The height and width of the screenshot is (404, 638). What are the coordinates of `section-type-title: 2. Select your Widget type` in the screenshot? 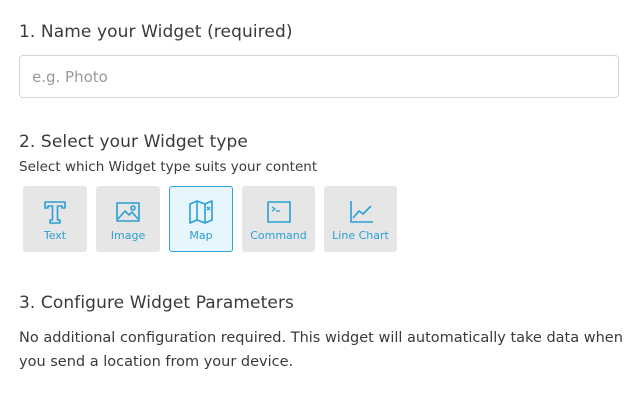 It's located at (133, 142).